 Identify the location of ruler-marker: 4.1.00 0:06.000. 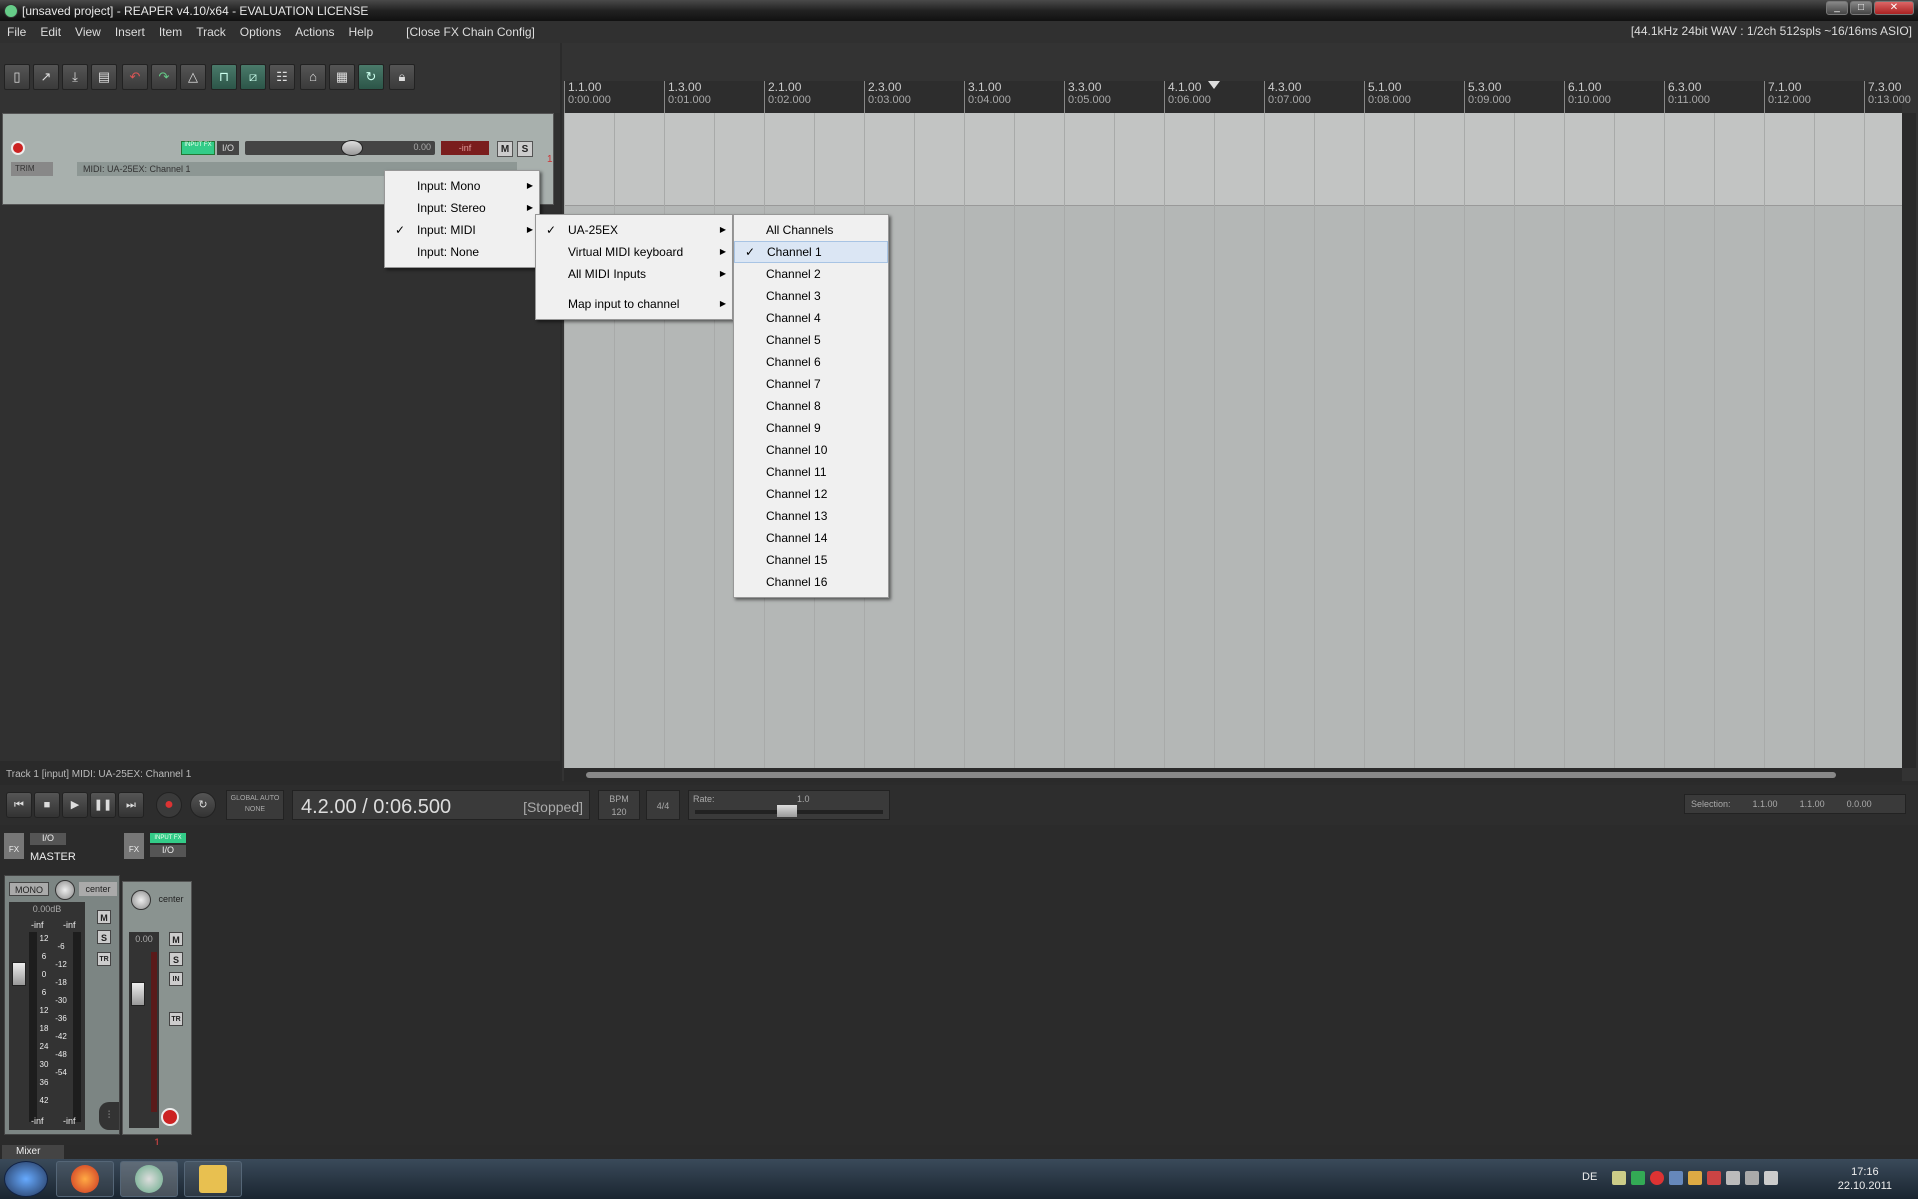
(1187, 97).